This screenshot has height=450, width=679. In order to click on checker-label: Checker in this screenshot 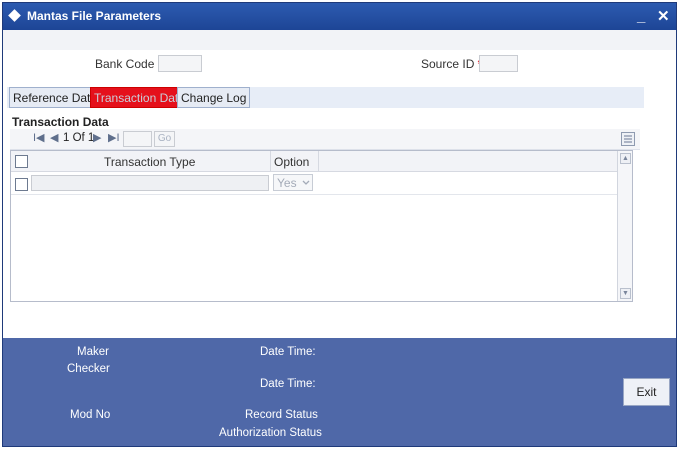, I will do `click(88, 369)`.